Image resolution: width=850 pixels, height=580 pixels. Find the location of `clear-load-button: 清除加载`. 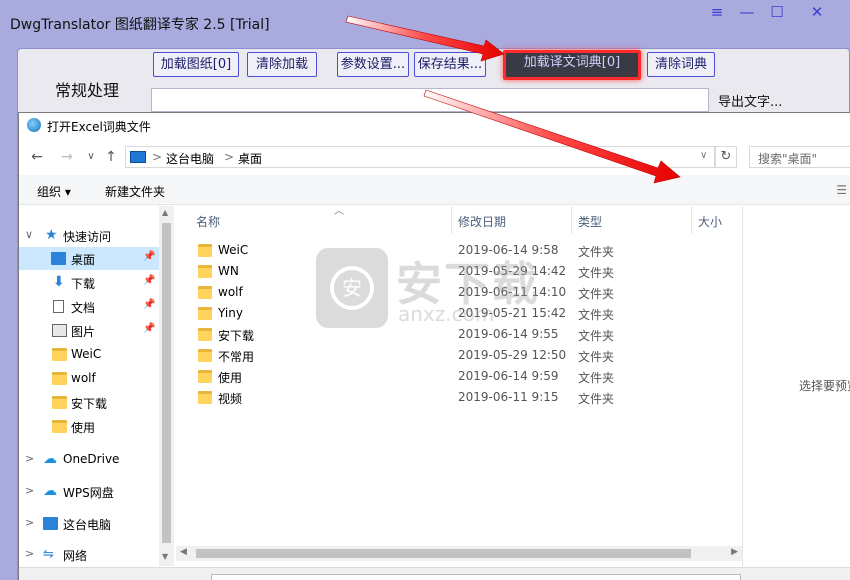

clear-load-button: 清除加载 is located at coordinates (282, 64).